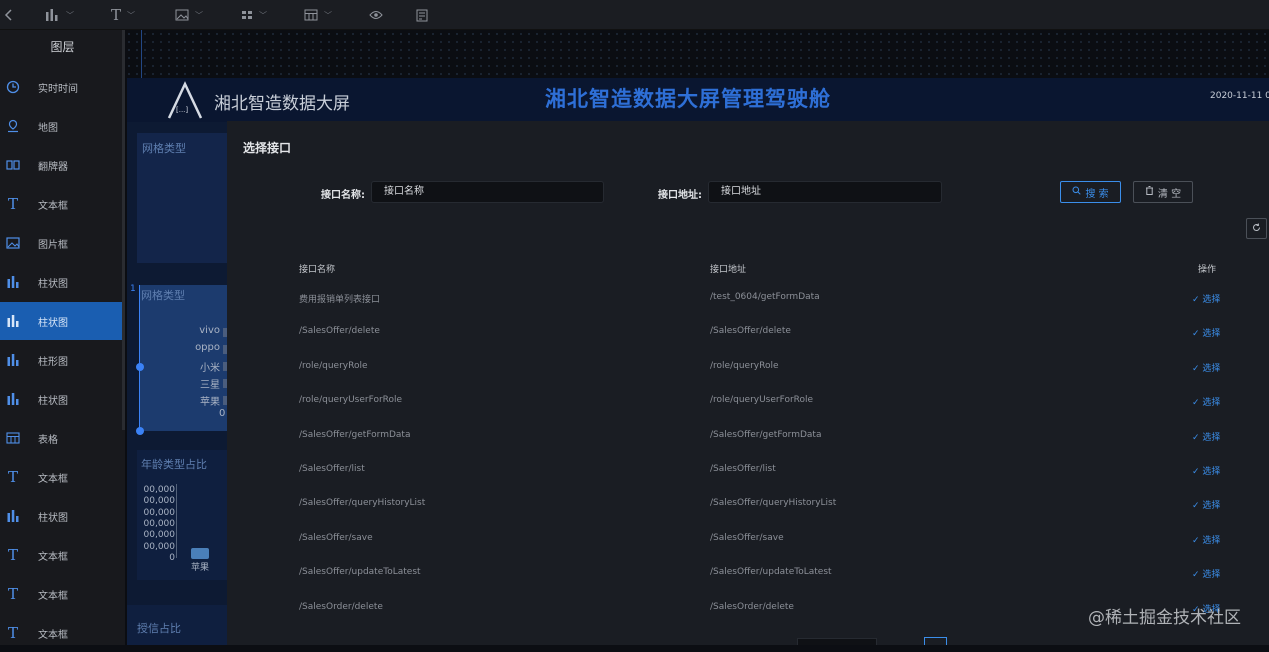  Describe the element at coordinates (59, 15) in the screenshot. I see `chart-menu-button: ﹀` at that location.